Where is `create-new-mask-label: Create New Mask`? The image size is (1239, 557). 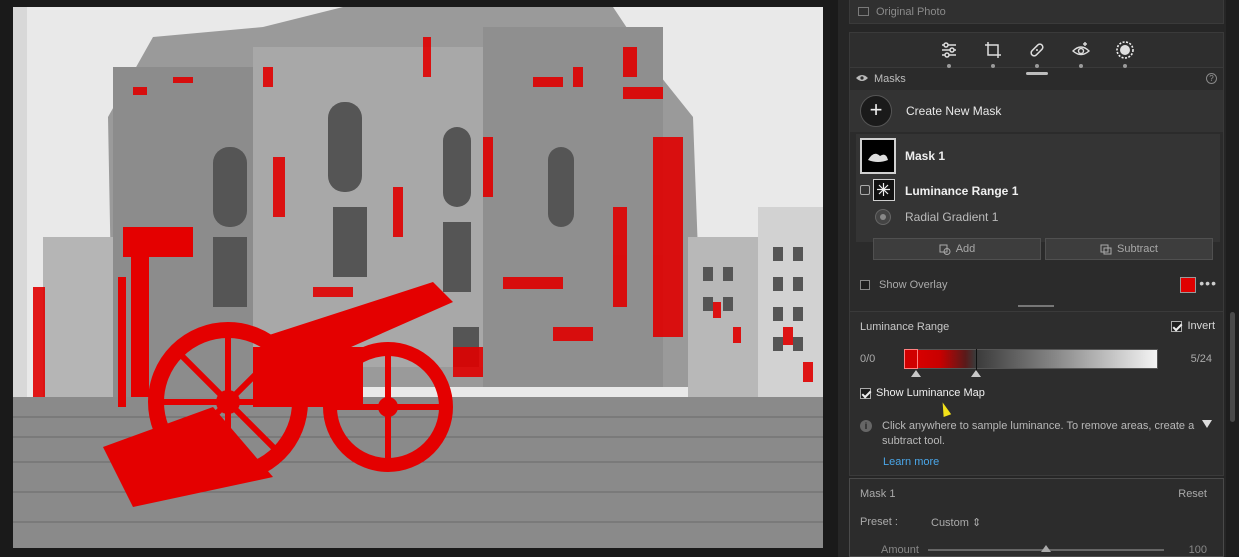
create-new-mask-label: Create New Mask is located at coordinates (954, 111).